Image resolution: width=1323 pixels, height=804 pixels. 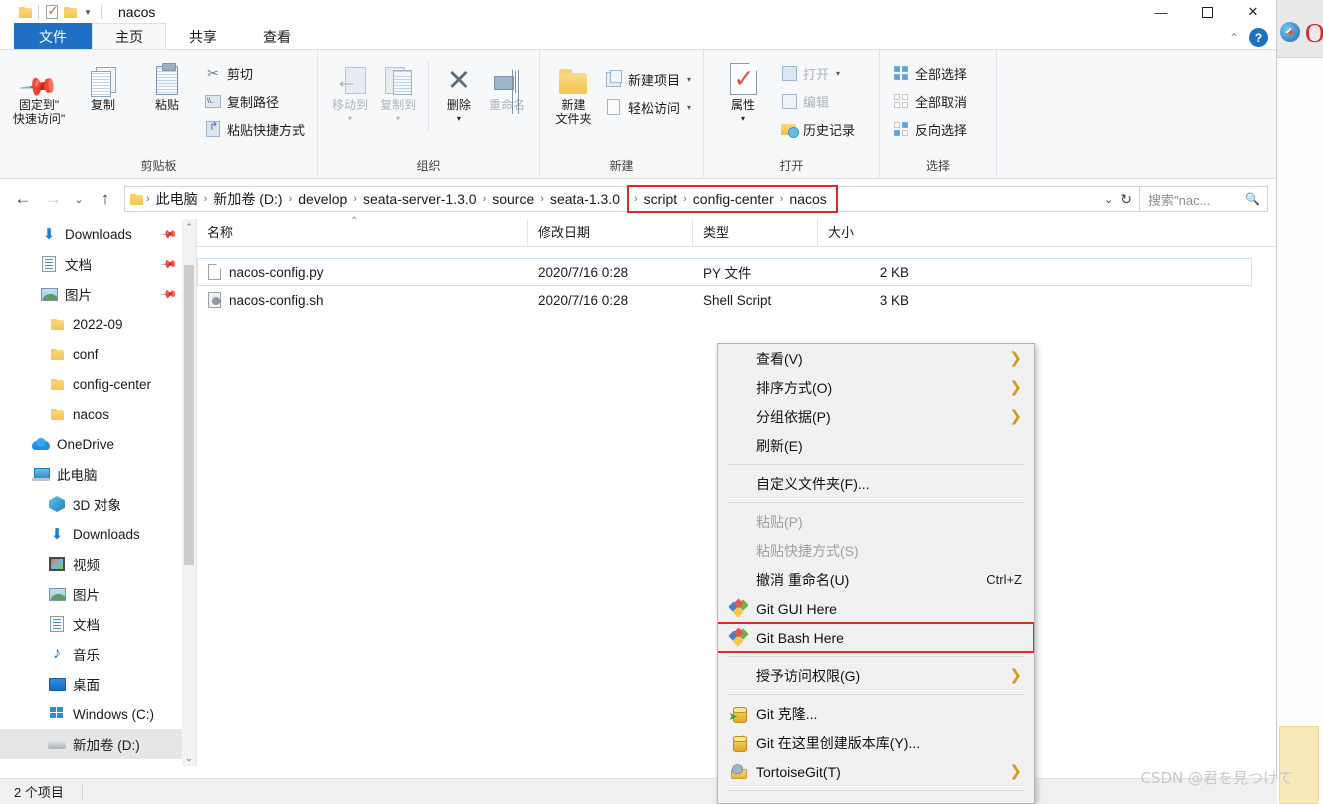 I want to click on menu-item-tortoisegit: TortoiseGit(T), so click(x=876, y=771).